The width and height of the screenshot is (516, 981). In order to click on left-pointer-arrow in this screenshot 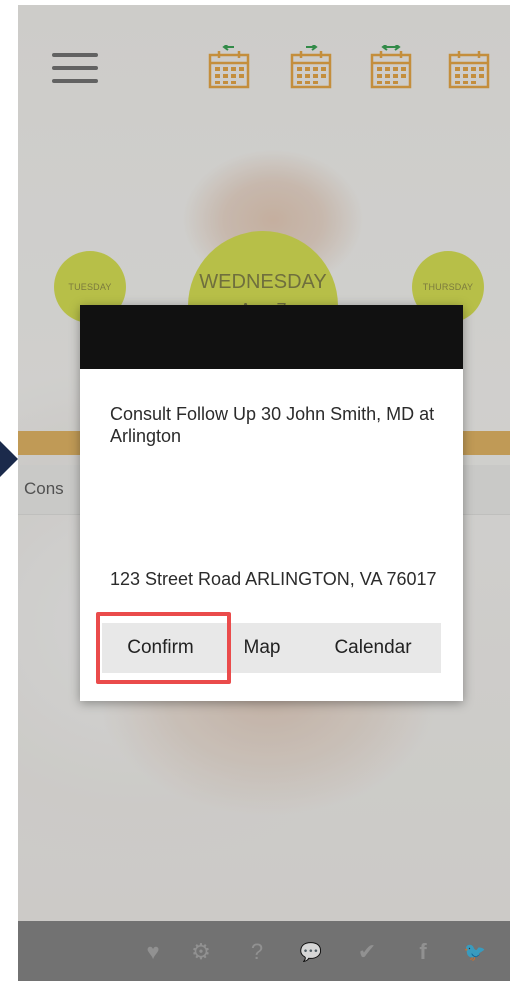, I will do `click(9, 459)`.